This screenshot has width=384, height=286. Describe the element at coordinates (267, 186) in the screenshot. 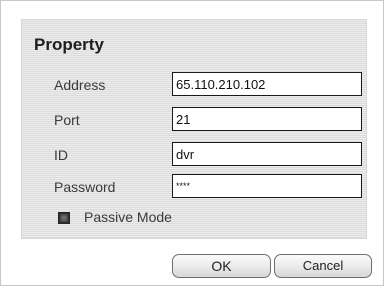

I see `password-field` at that location.